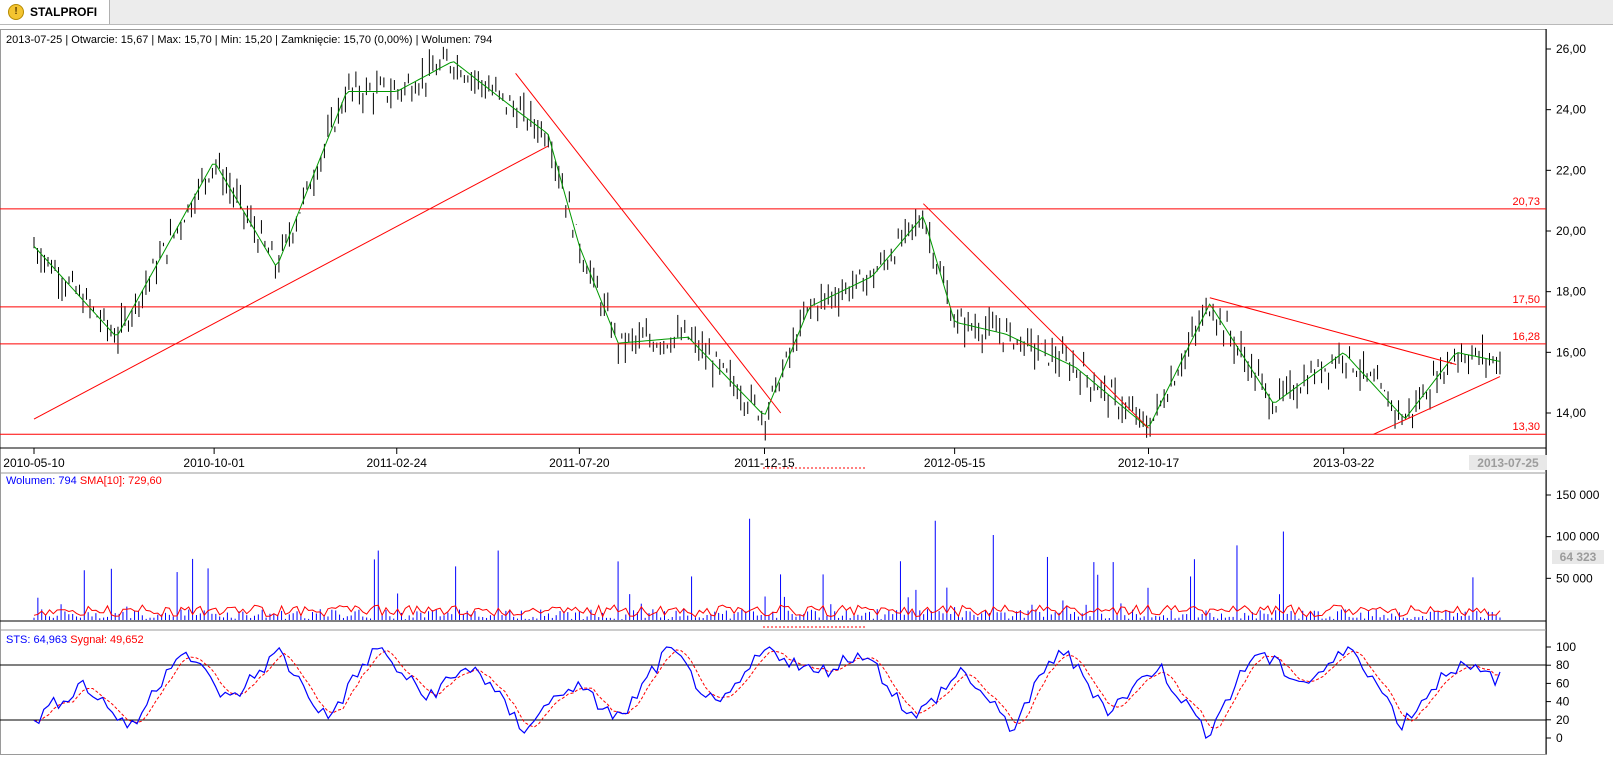 This screenshot has height=765, width=1613. Describe the element at coordinates (1574, 578) in the screenshot. I see `volume-tick-label: 50 000` at that location.